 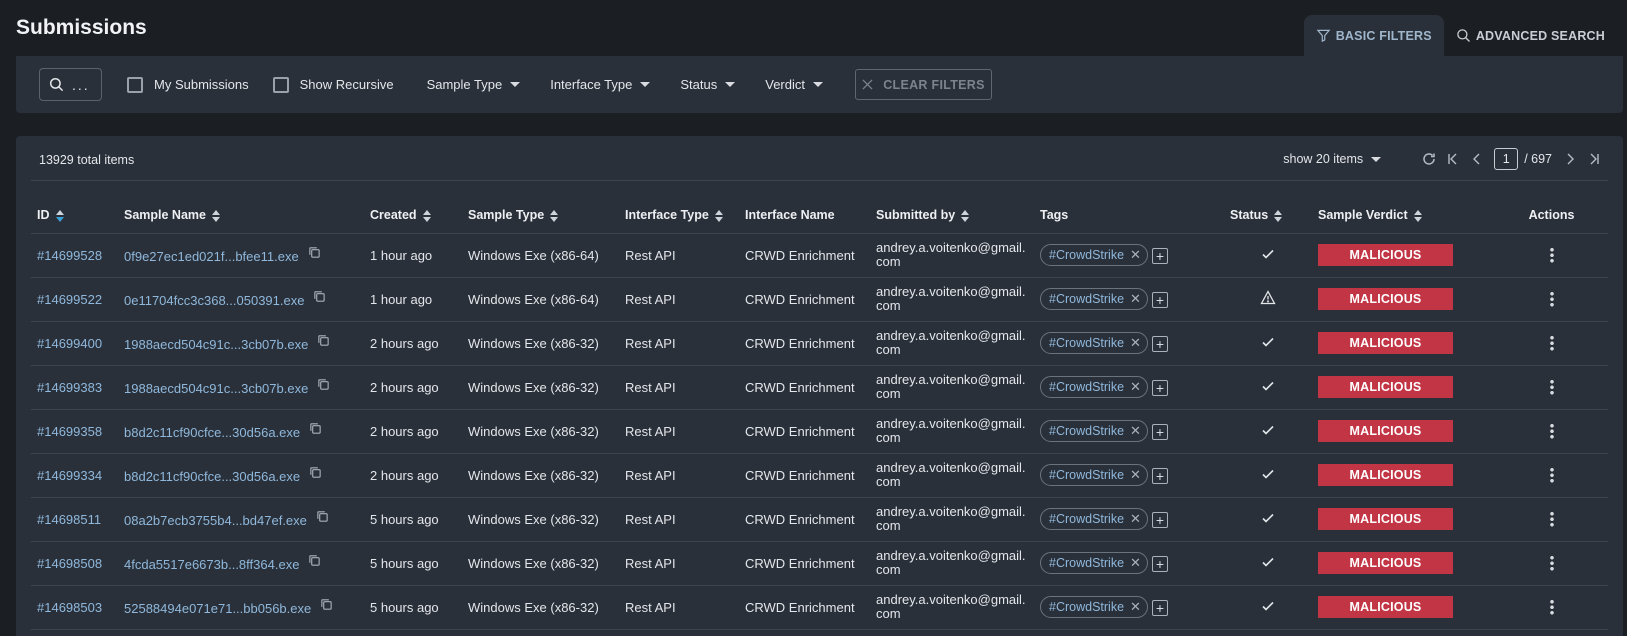 What do you see at coordinates (69, 299) in the screenshot?
I see `submission-id-link: #14699522` at bounding box center [69, 299].